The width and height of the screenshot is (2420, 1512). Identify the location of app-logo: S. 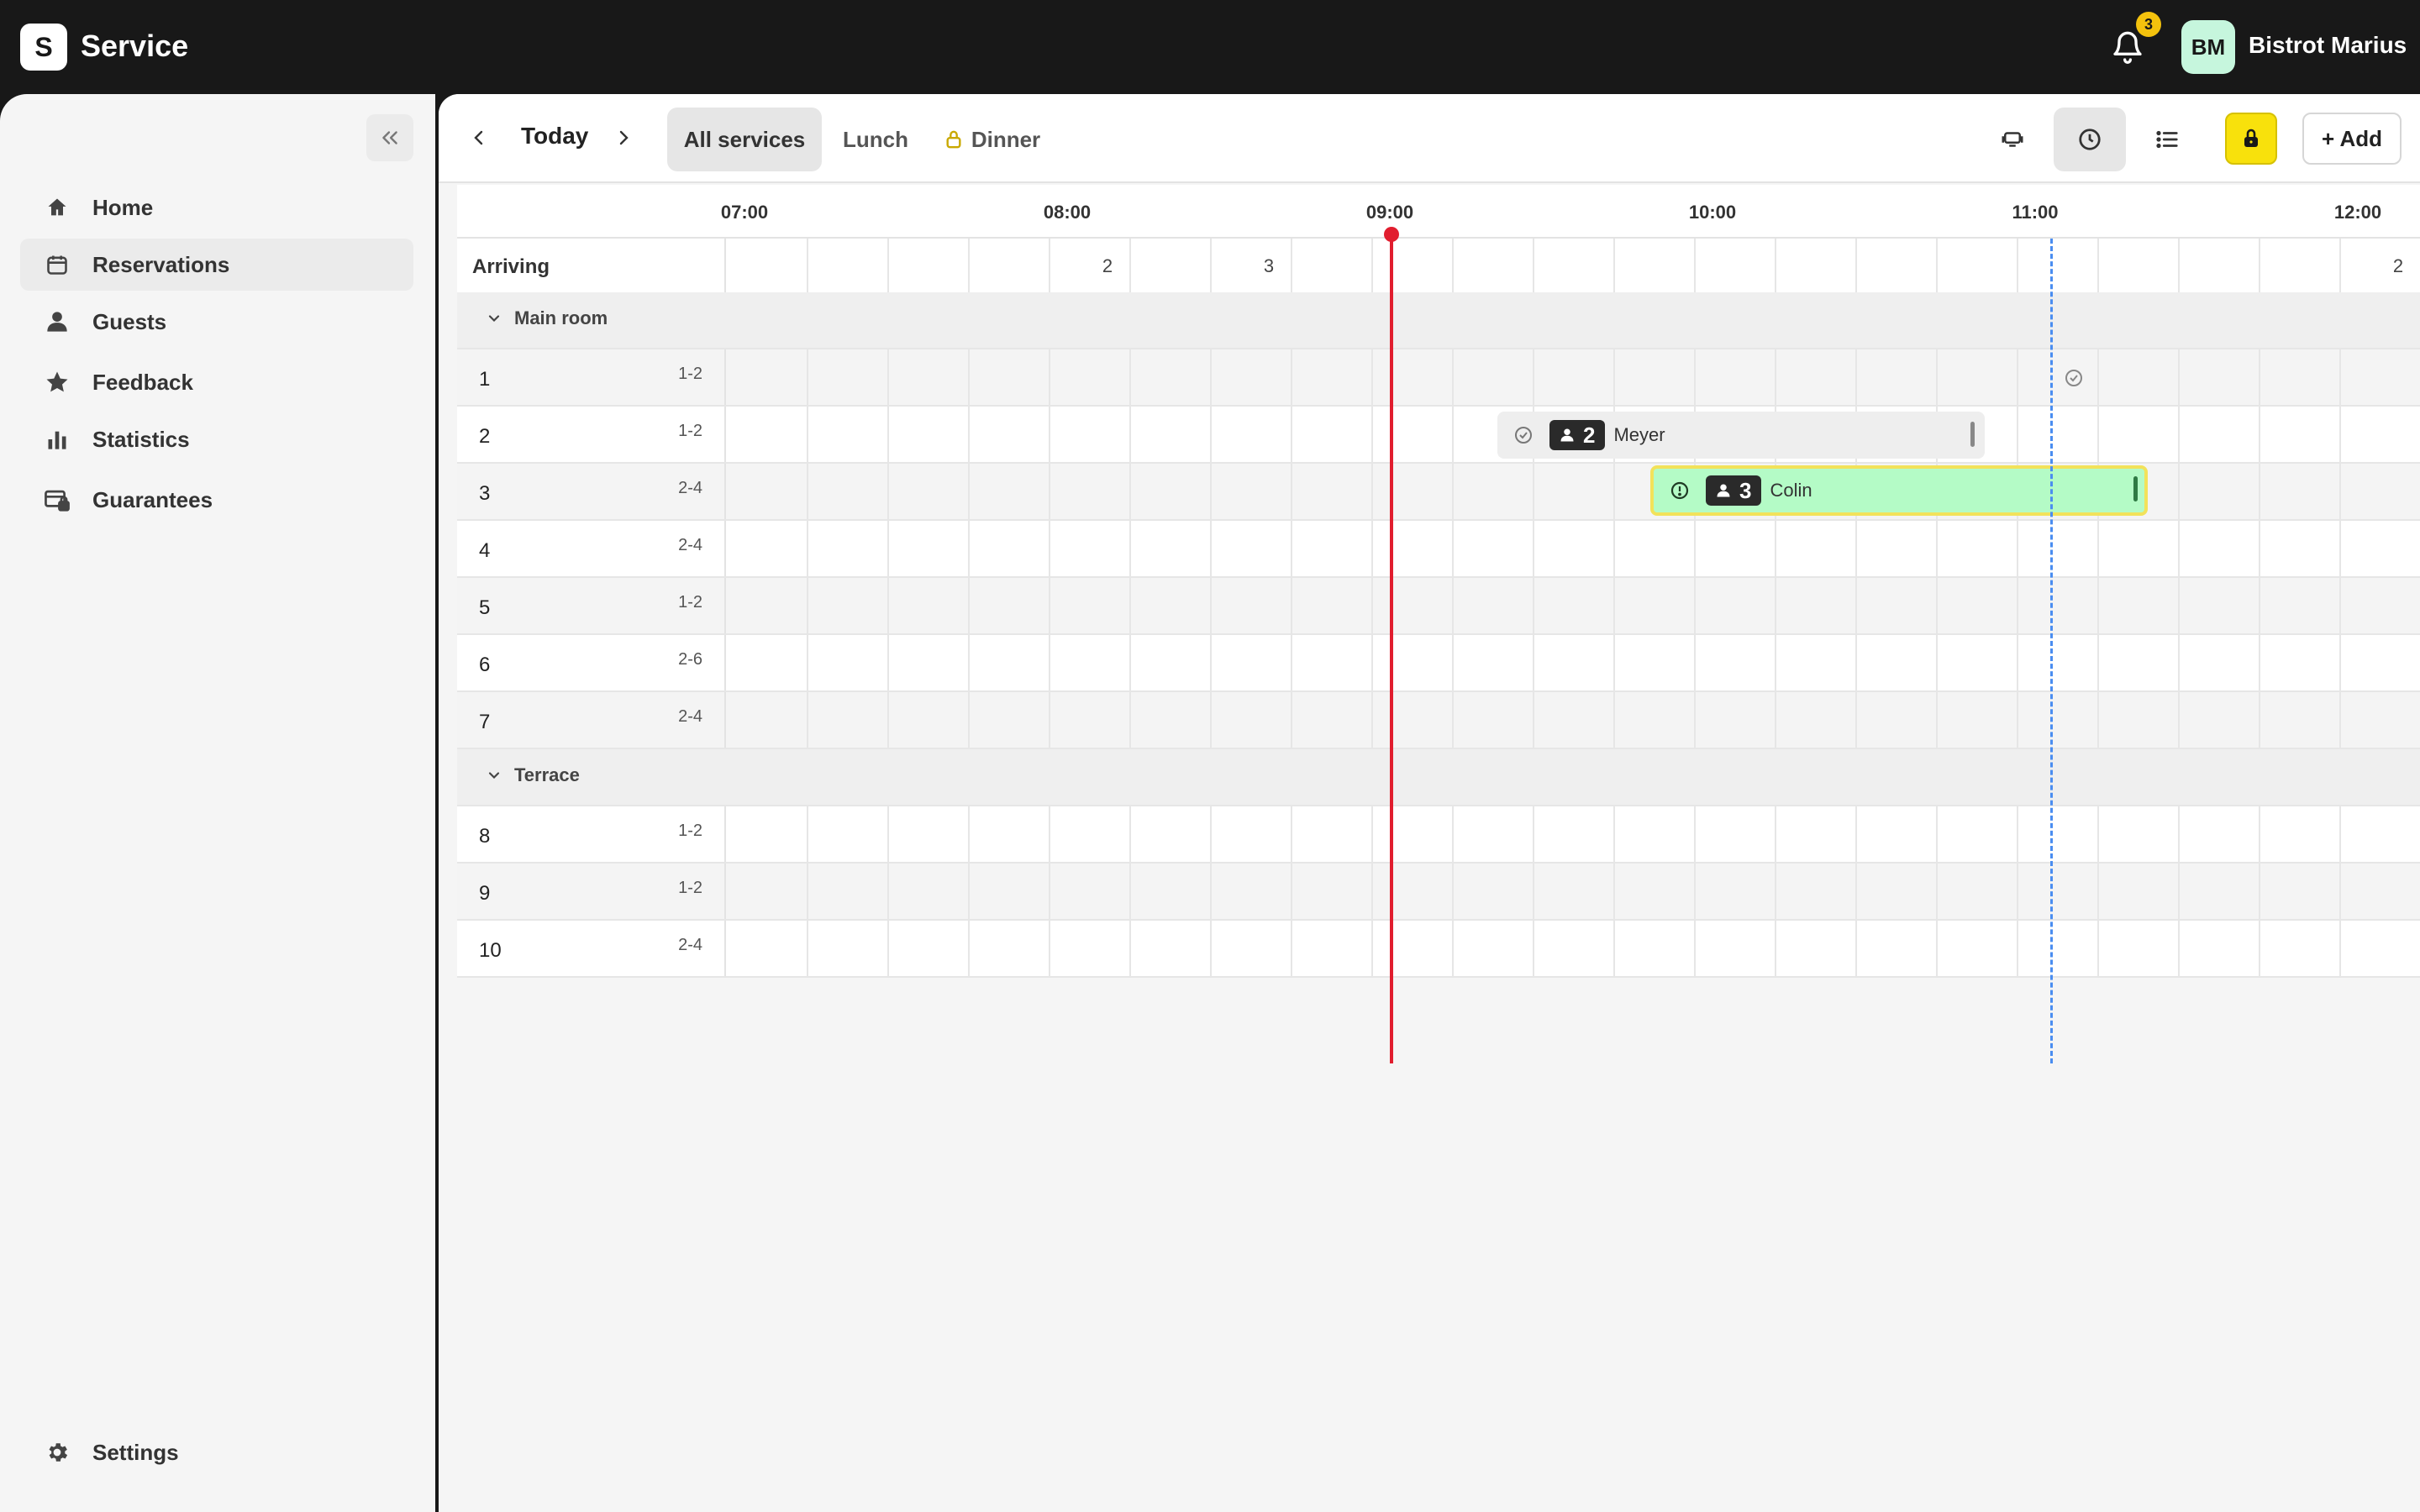
(43, 47).